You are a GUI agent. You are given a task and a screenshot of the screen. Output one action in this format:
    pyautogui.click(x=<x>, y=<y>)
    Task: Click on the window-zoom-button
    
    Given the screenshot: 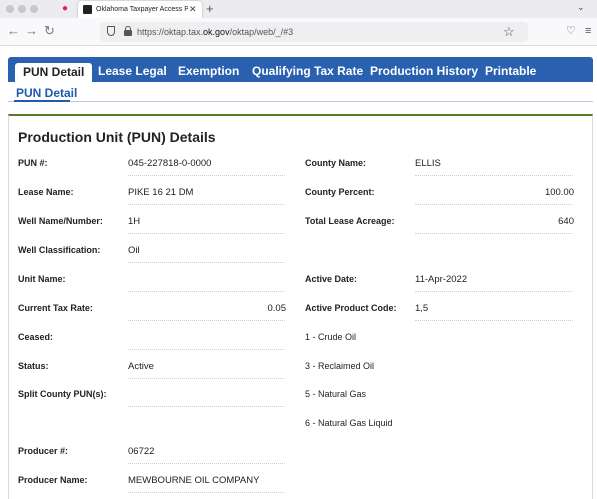 What is the action you would take?
    pyautogui.click(x=34, y=9)
    